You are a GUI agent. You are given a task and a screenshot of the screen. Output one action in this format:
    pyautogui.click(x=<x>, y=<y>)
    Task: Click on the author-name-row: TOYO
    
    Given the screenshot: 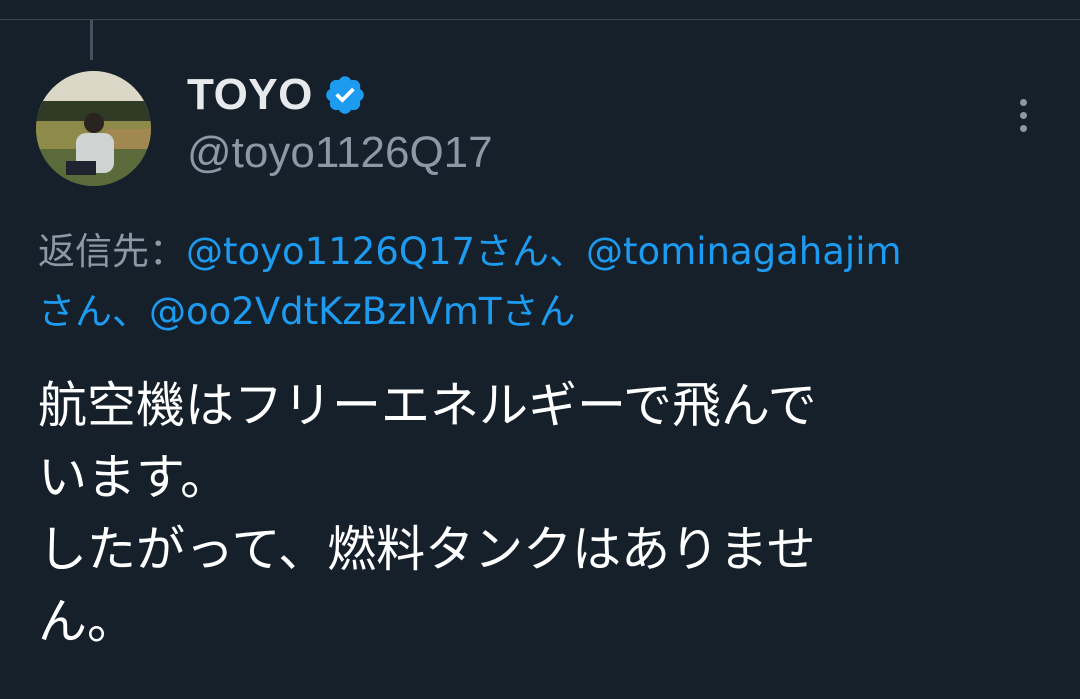 What is the action you would take?
    pyautogui.click(x=277, y=95)
    